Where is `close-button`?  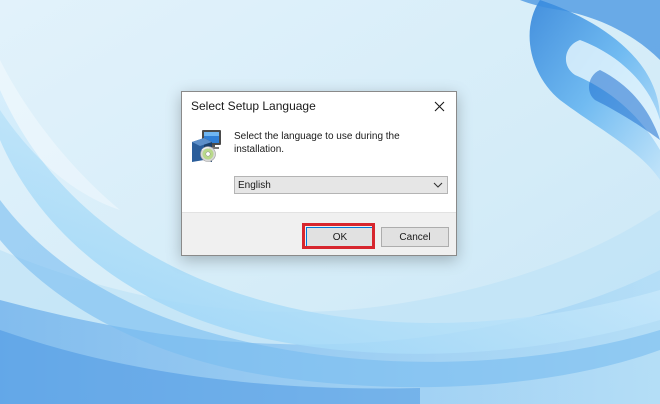
close-button is located at coordinates (439, 106).